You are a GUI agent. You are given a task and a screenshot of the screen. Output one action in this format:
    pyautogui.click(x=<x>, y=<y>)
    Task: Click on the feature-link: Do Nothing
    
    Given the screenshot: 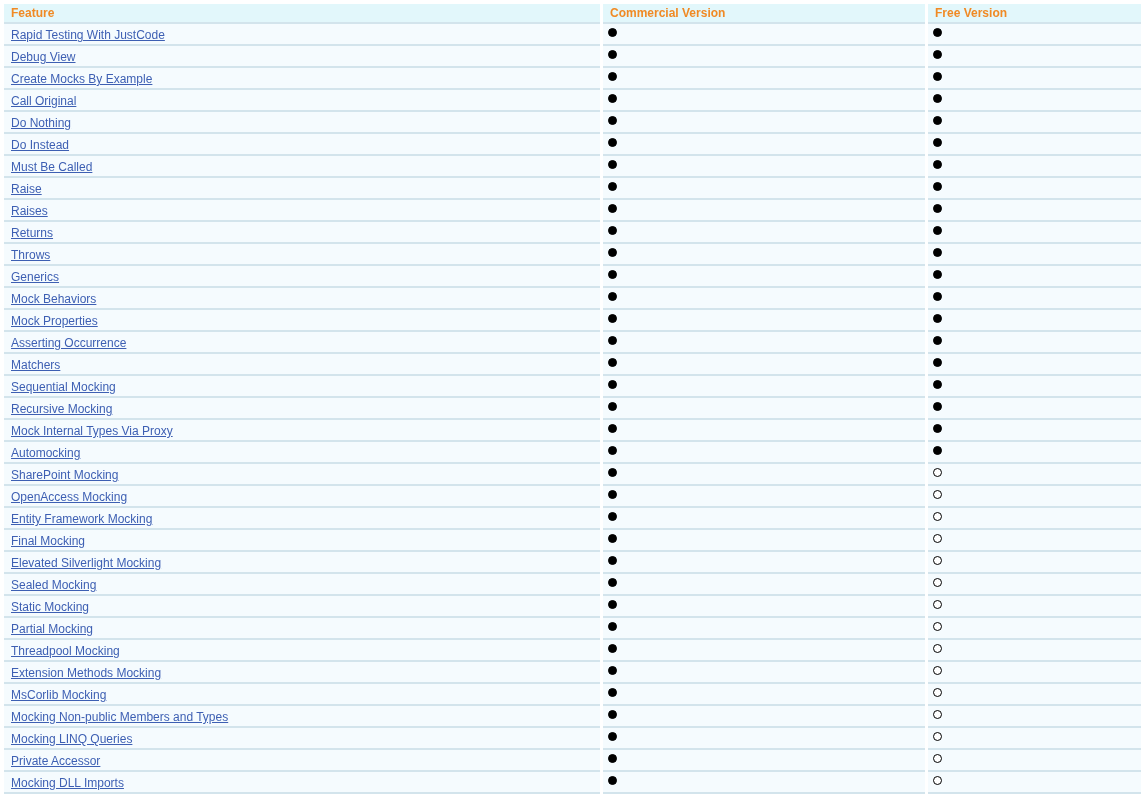 What is the action you would take?
    pyautogui.click(x=41, y=123)
    